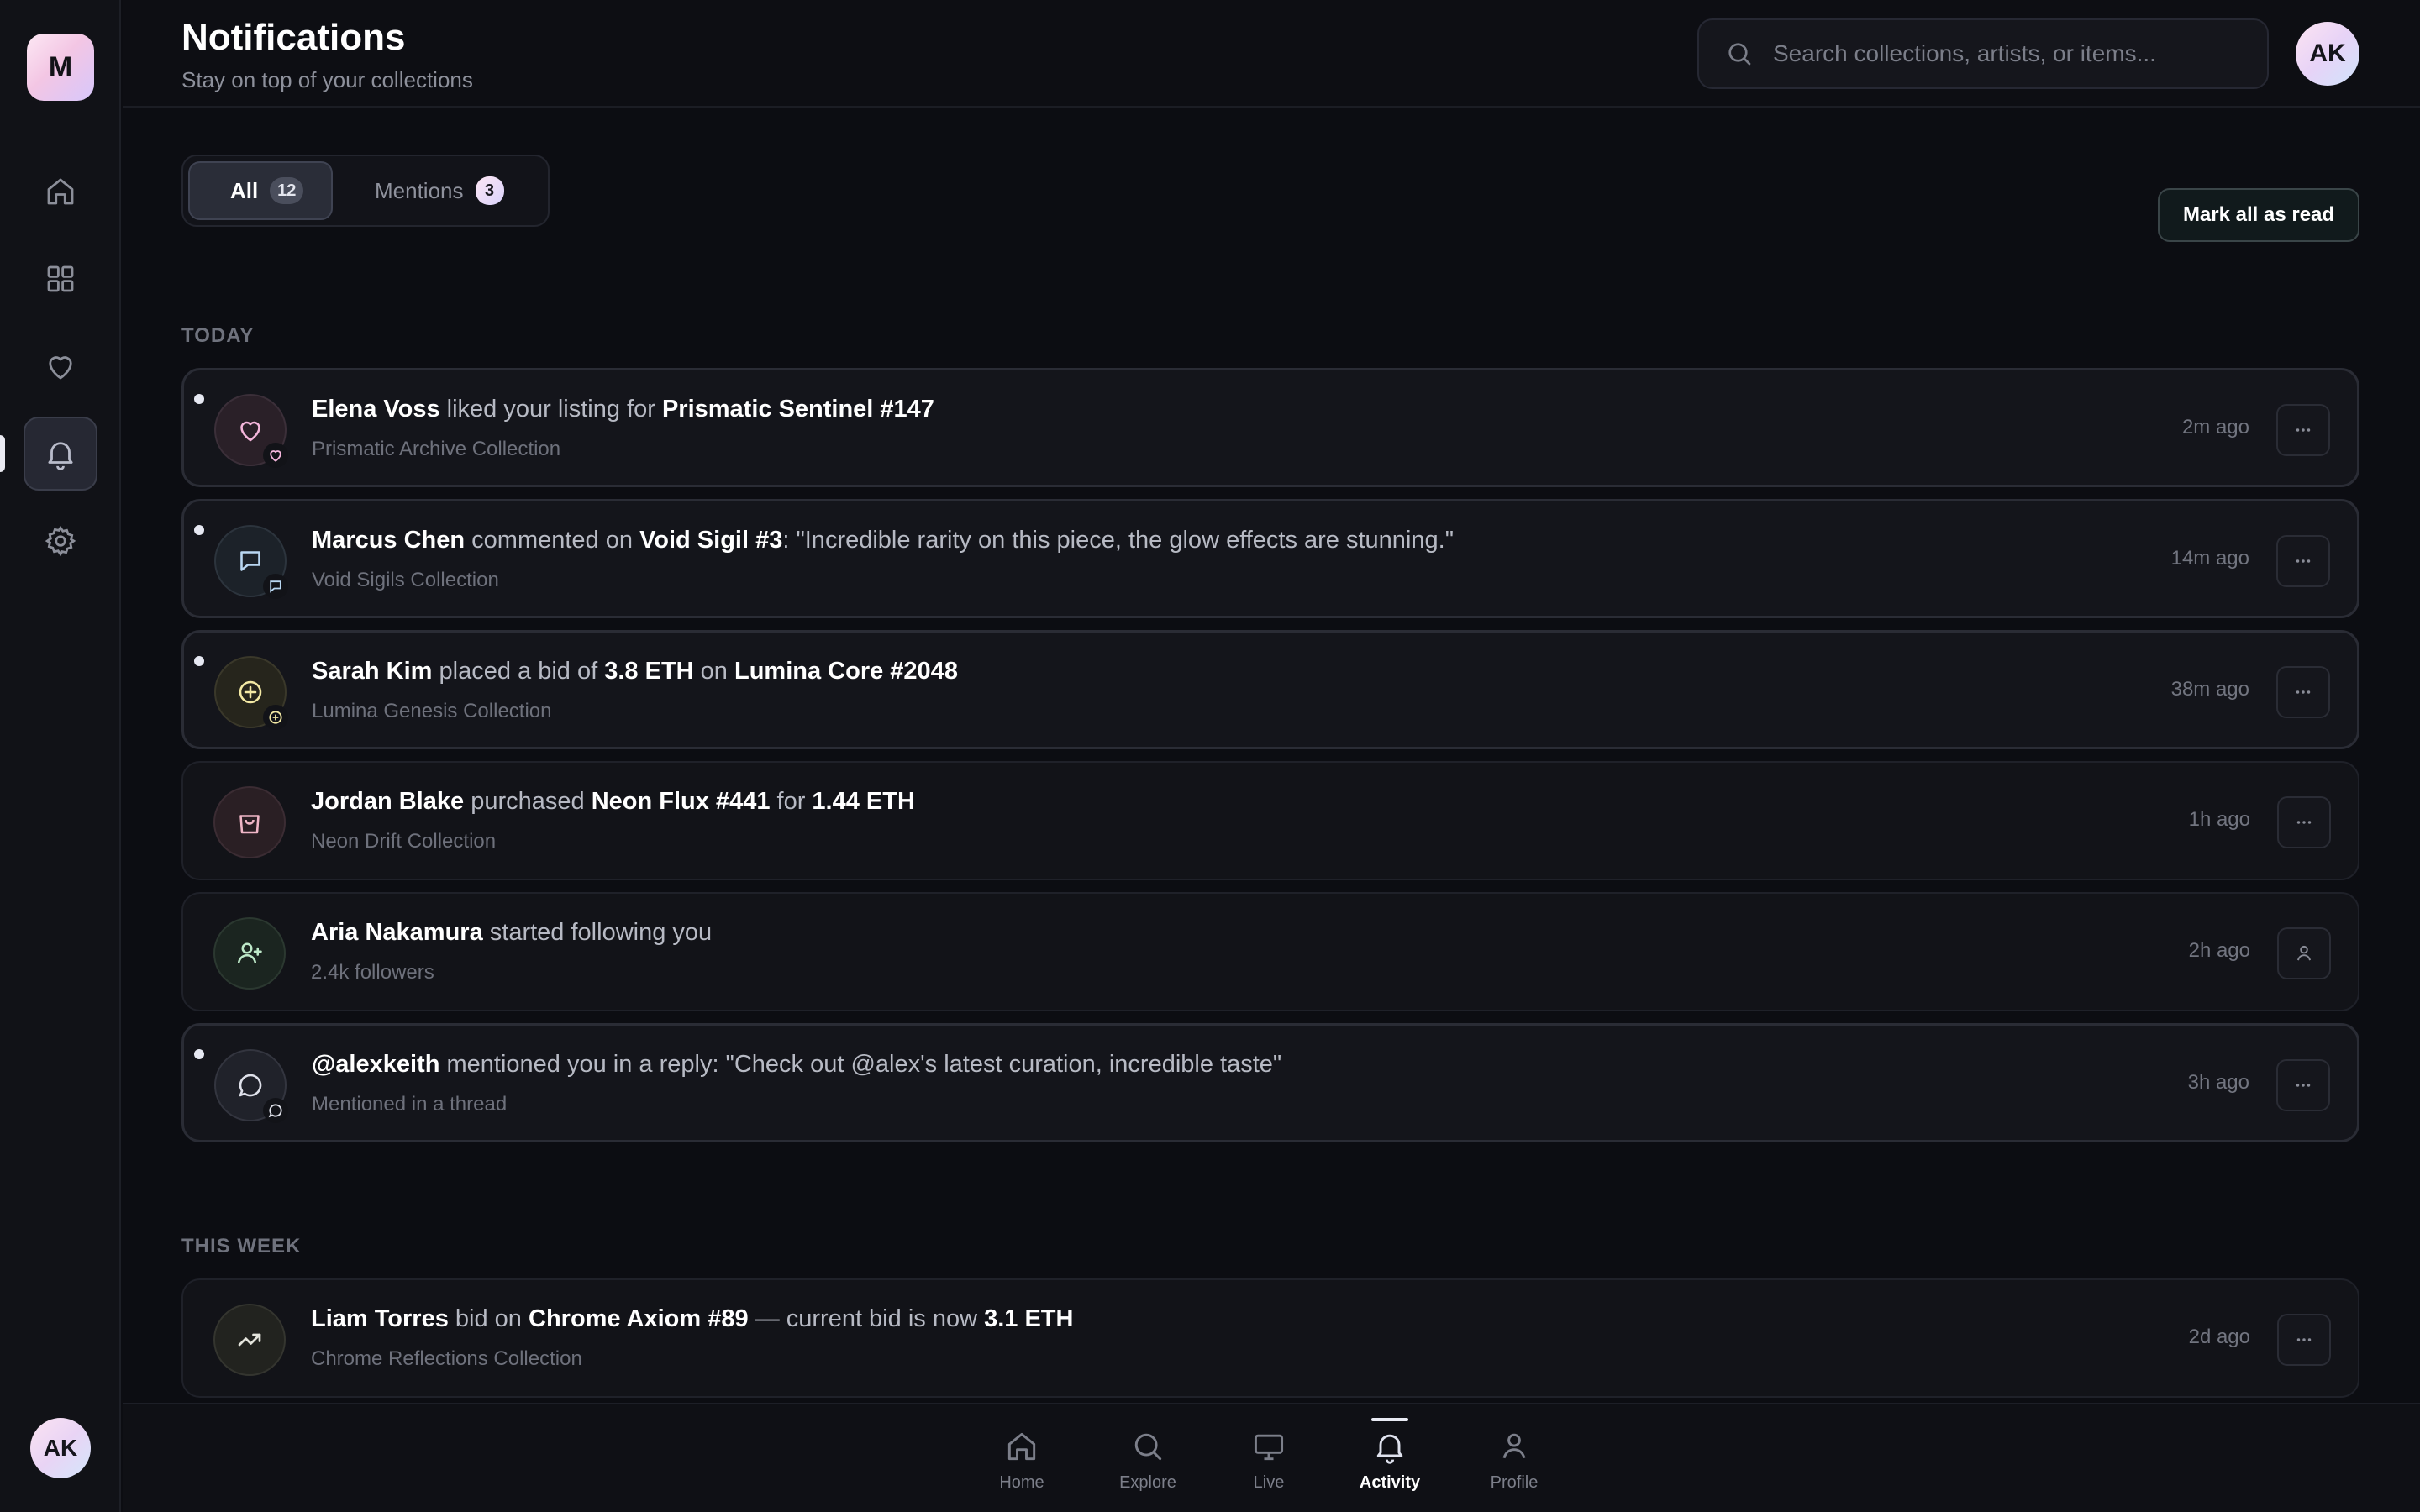 This screenshot has width=2420, height=1512. Describe the element at coordinates (1390, 1482) in the screenshot. I see `bottom-nav-label: Activity` at that location.